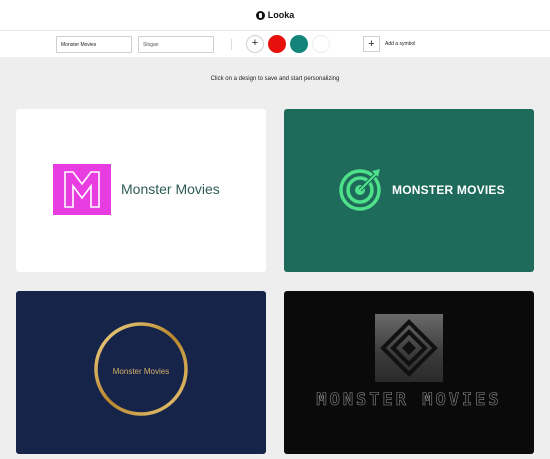 This screenshot has height=459, width=550. Describe the element at coordinates (299, 44) in the screenshot. I see `color-swatch-teal` at that location.